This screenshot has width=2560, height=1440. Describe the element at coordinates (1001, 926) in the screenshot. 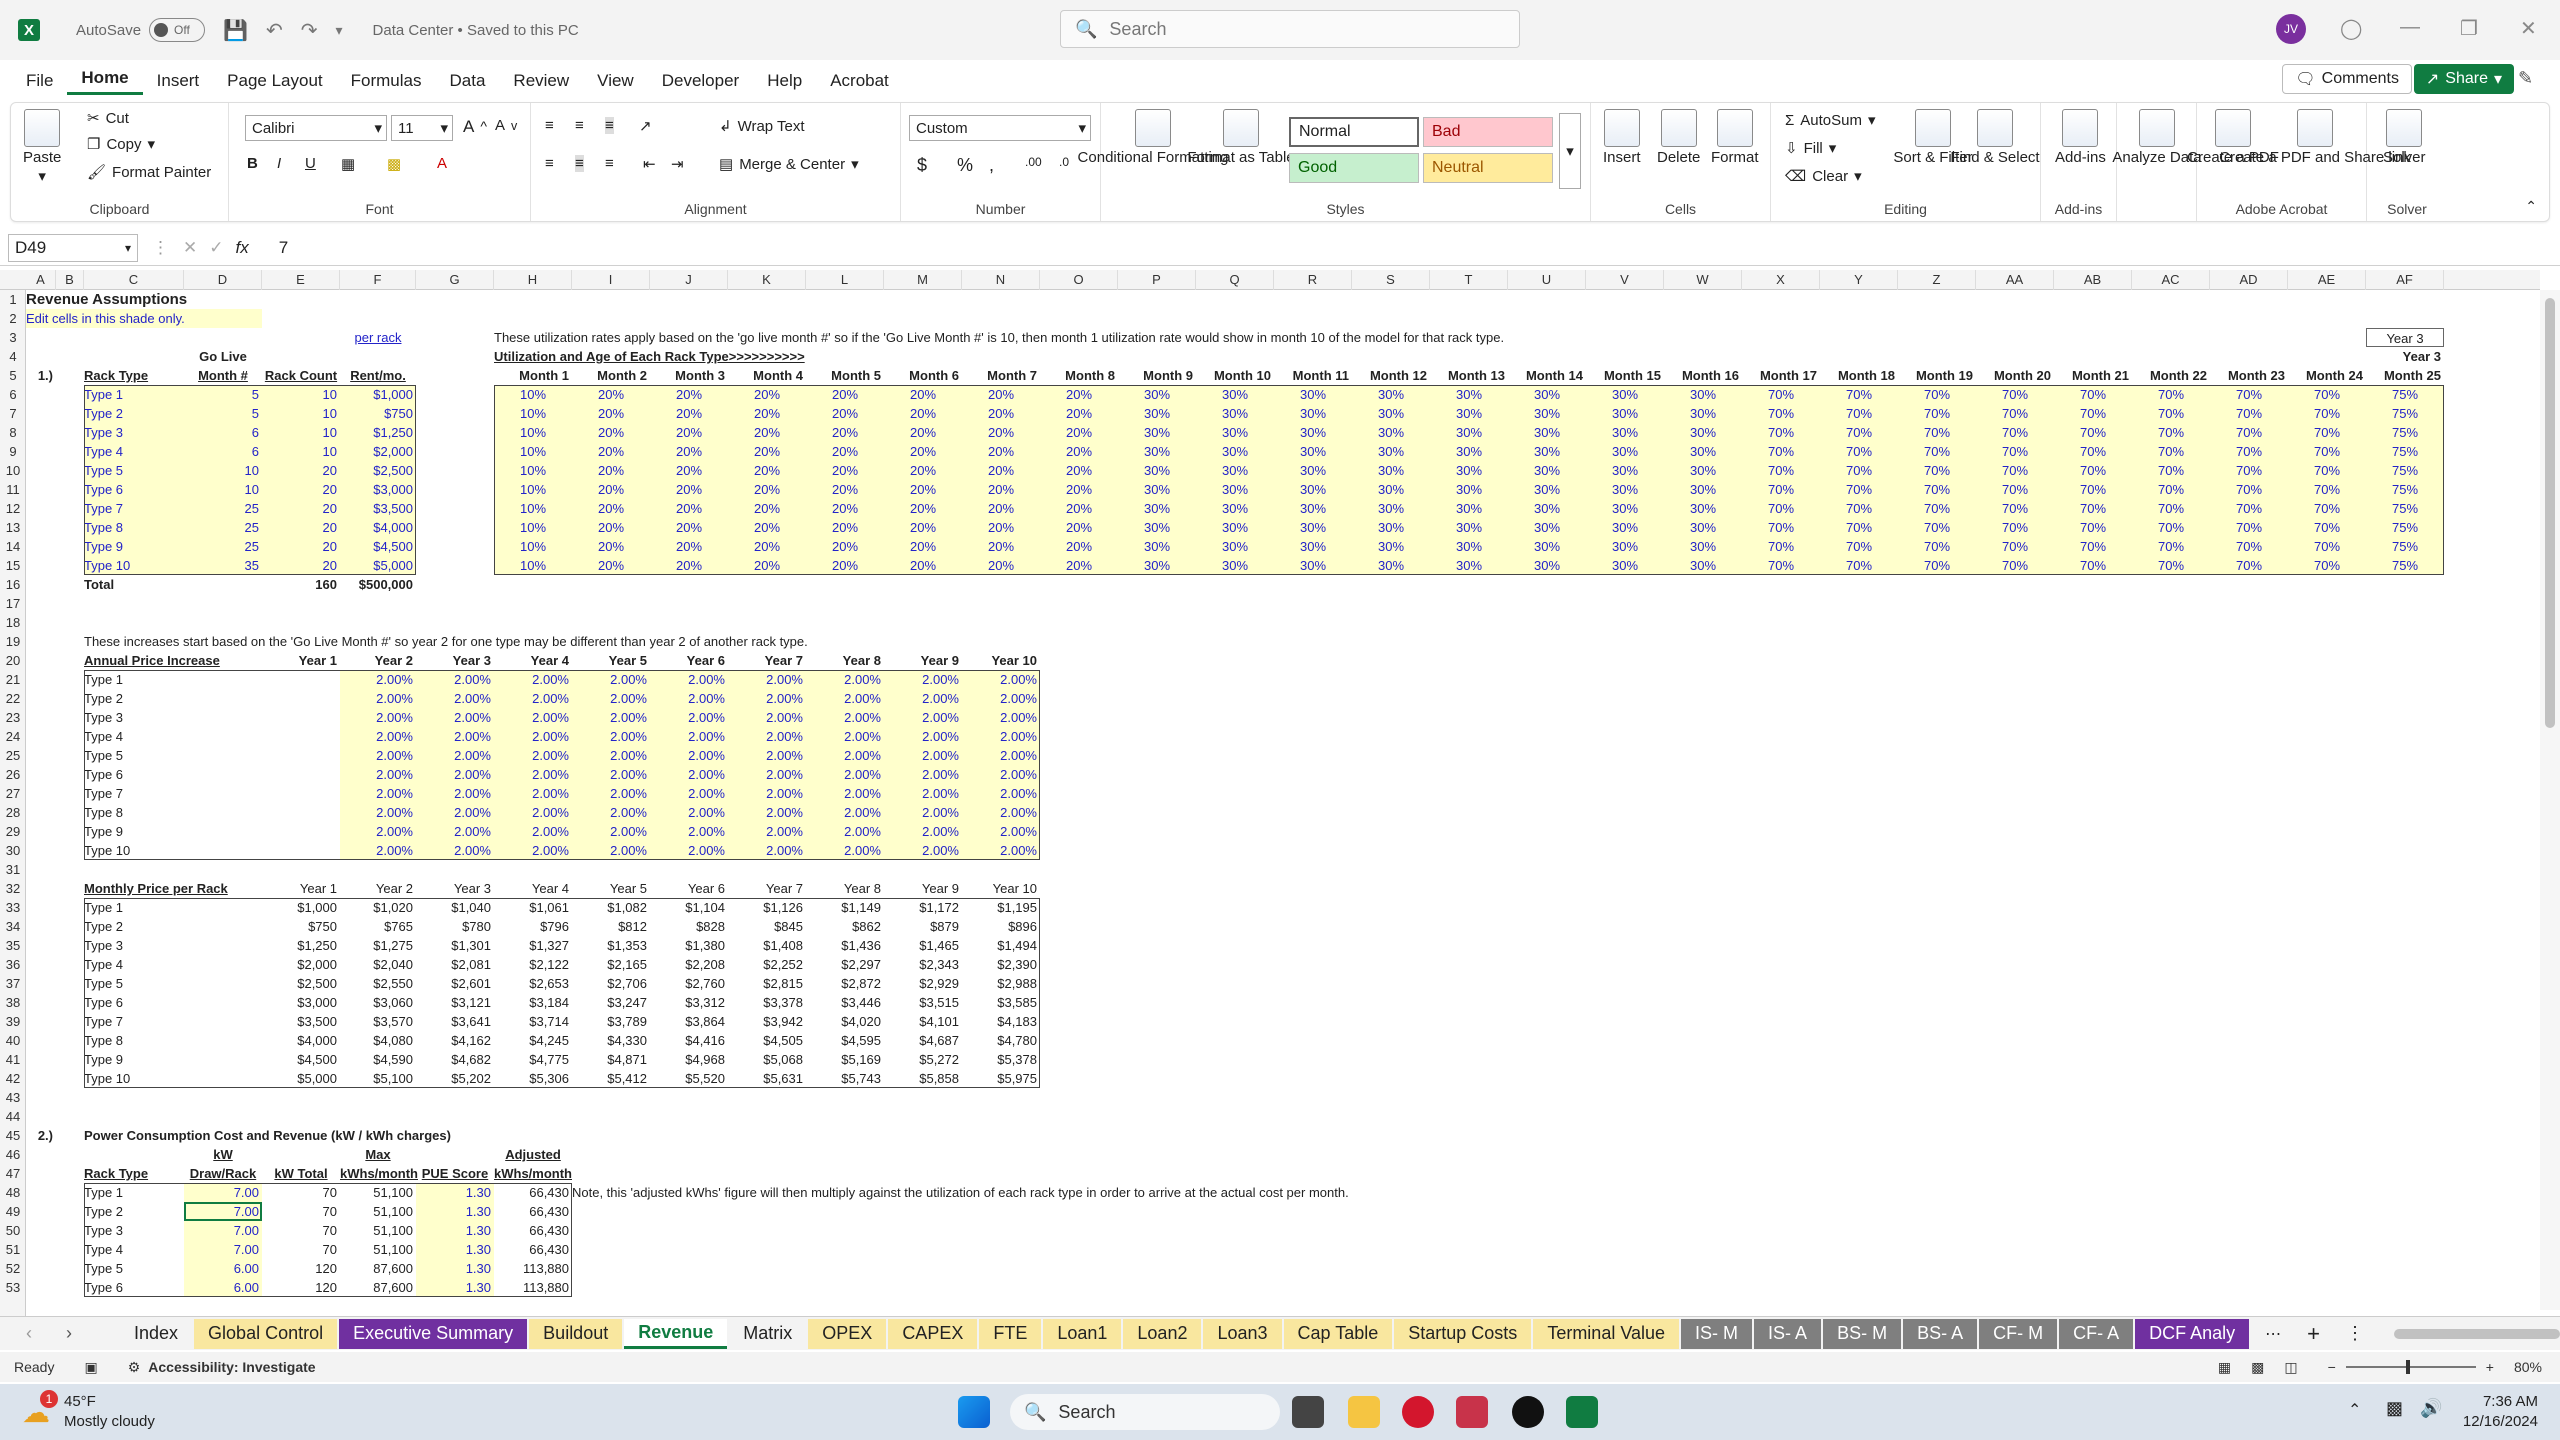

I see `mpr-cell: $896` at that location.